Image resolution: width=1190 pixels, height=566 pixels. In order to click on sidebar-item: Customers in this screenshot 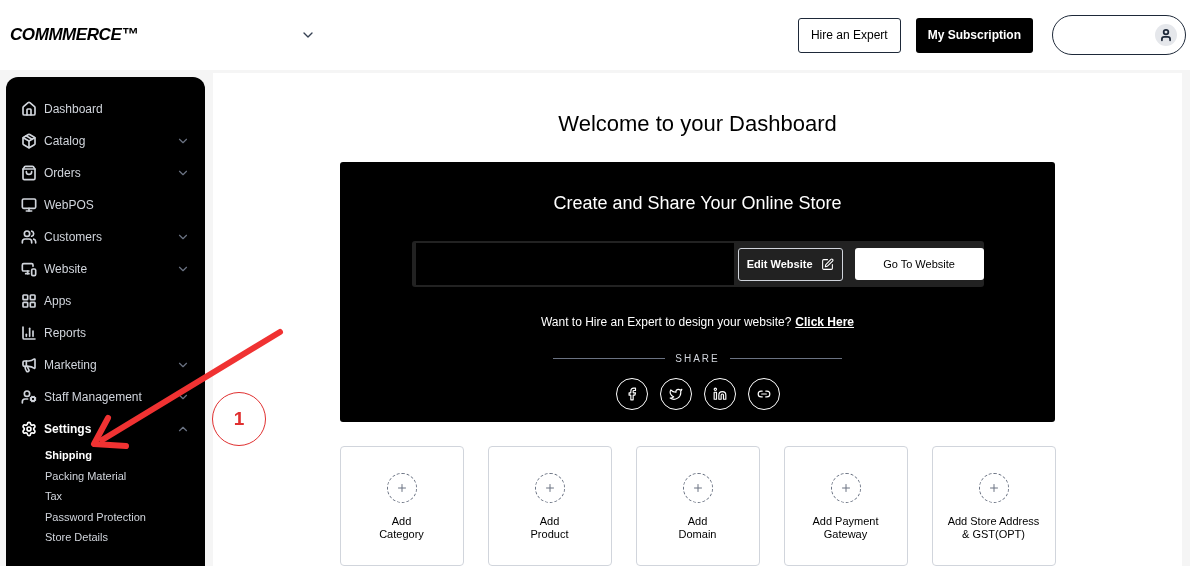, I will do `click(105, 237)`.